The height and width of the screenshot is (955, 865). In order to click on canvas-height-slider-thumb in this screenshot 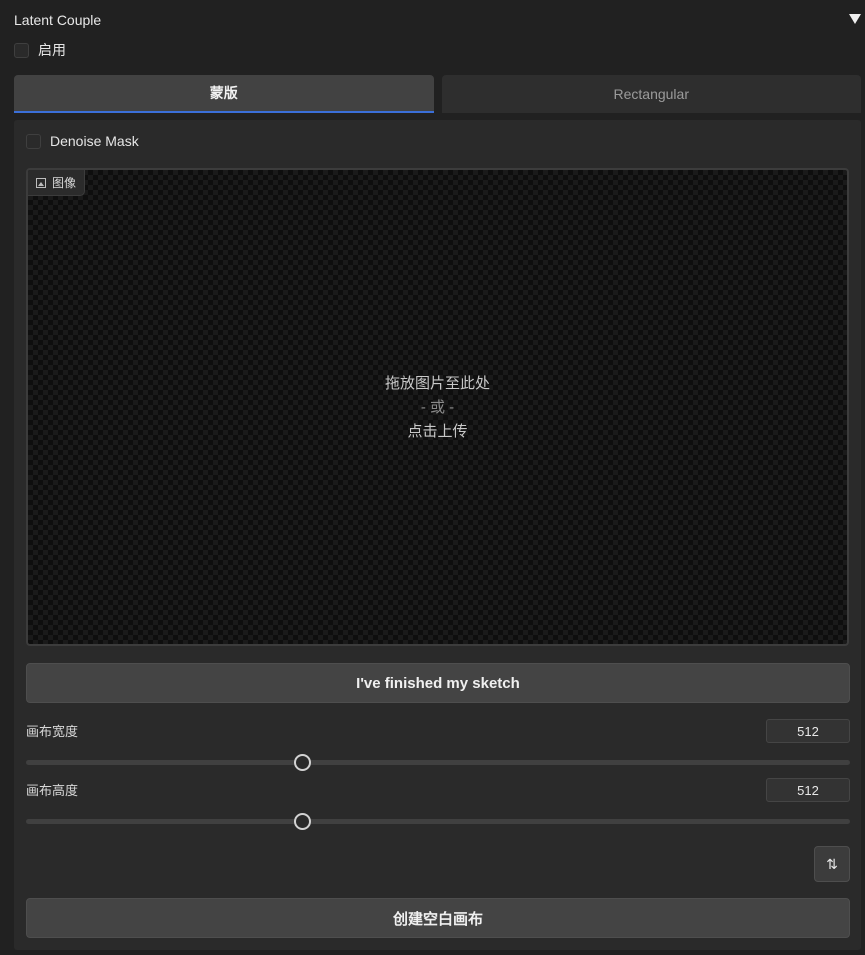, I will do `click(303, 821)`.